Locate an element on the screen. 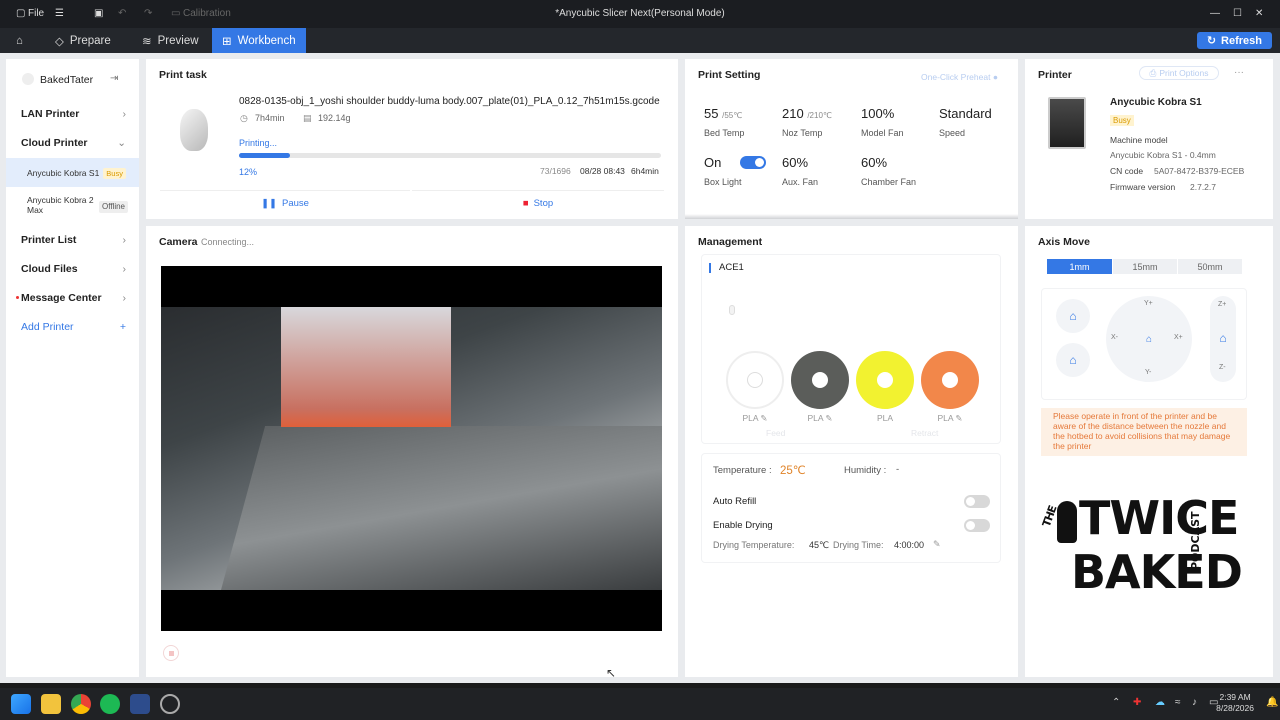  sidebar-item-lan-printer: LAN Printer › is located at coordinates (72, 114).